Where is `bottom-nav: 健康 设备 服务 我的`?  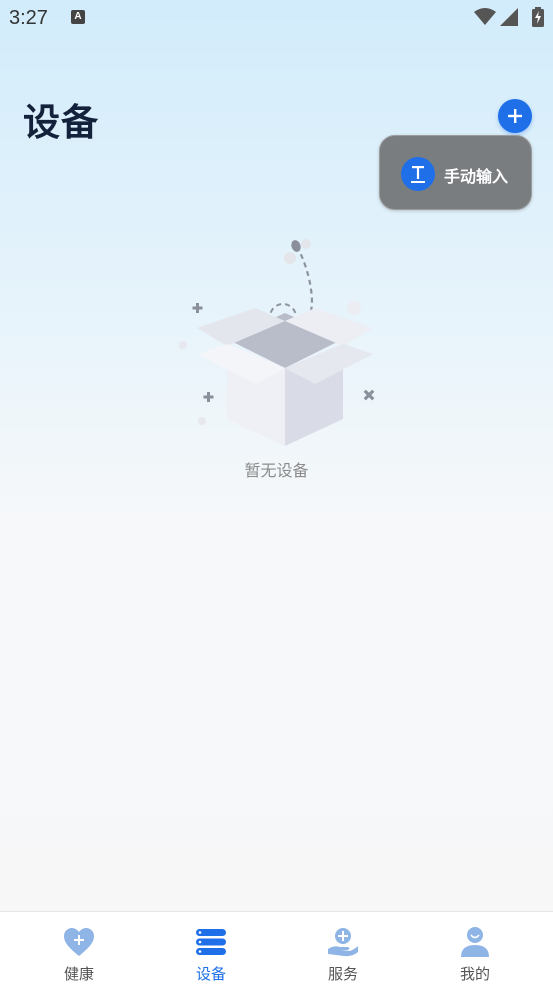 bottom-nav: 健康 设备 服务 我的 is located at coordinates (276, 948).